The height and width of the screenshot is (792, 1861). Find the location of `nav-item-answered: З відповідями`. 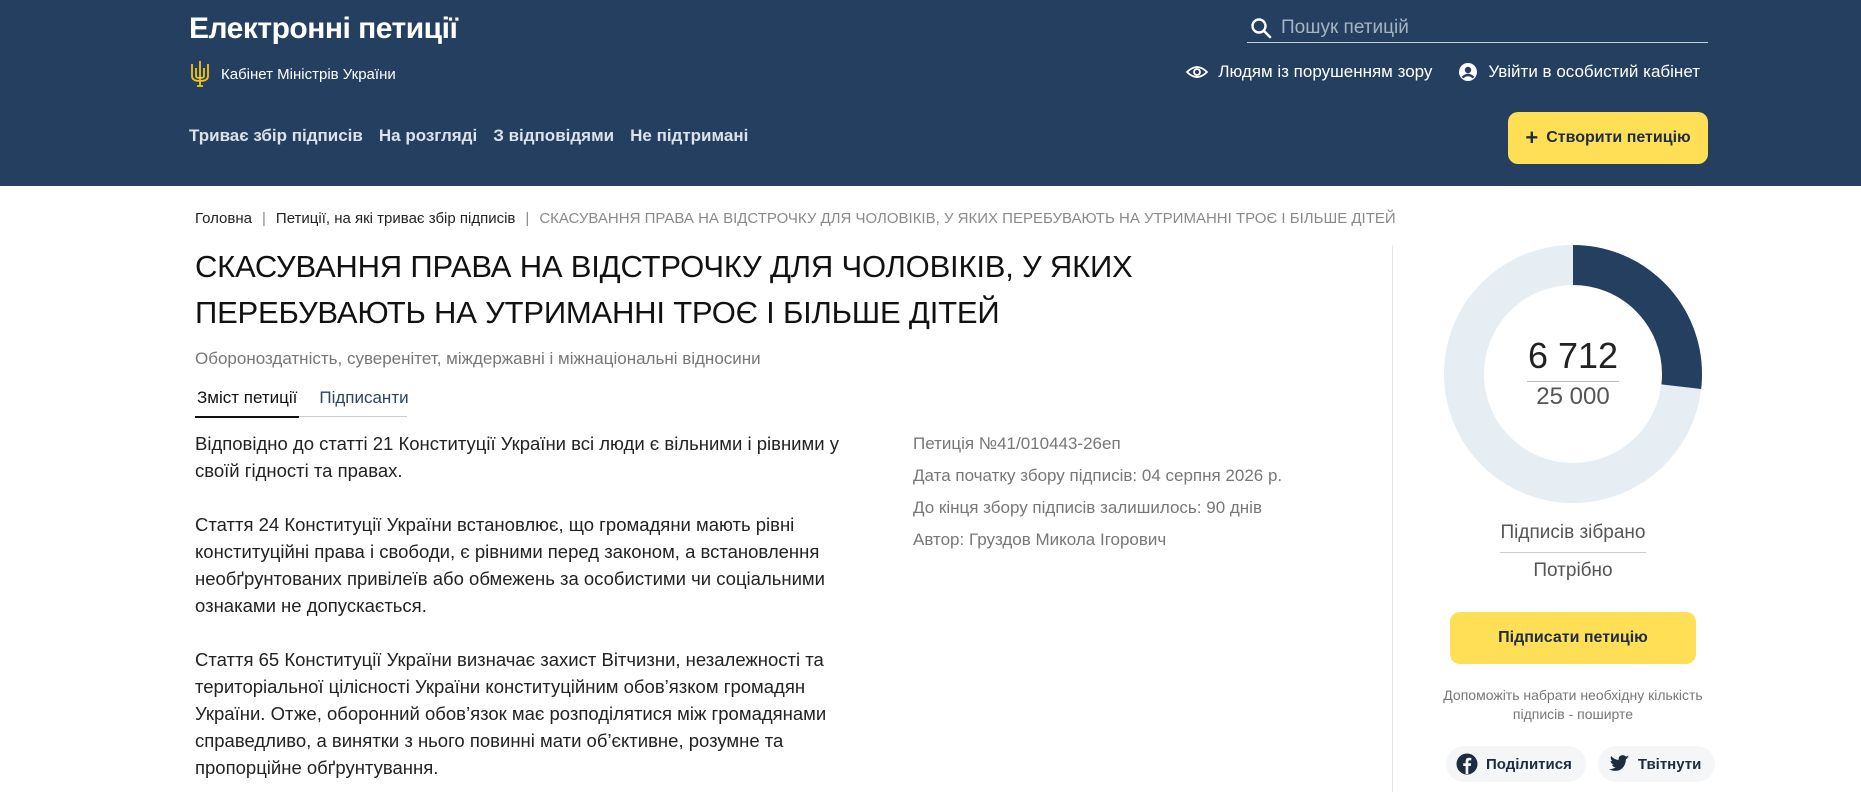

nav-item-answered: З відповідями is located at coordinates (553, 136).